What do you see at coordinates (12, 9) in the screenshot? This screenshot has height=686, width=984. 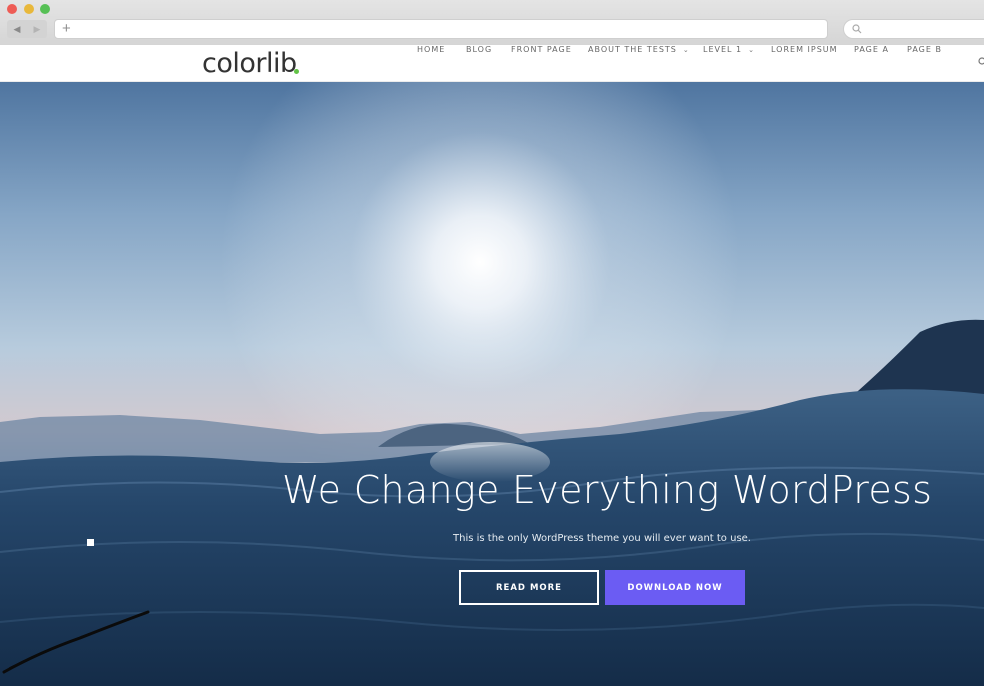 I see `close-window-button` at bounding box center [12, 9].